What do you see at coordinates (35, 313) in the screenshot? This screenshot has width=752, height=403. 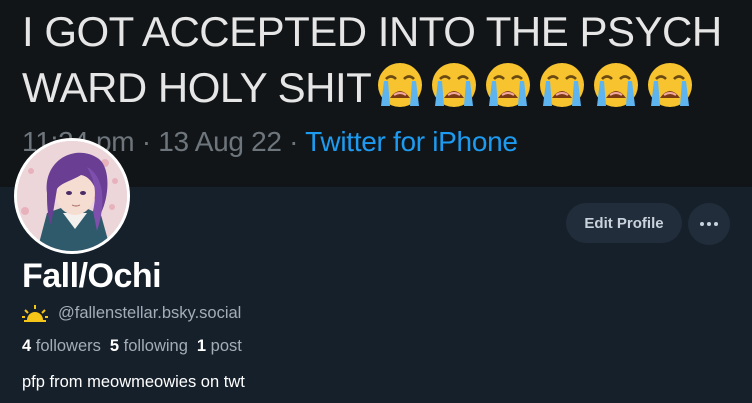 I see `sun-icon` at bounding box center [35, 313].